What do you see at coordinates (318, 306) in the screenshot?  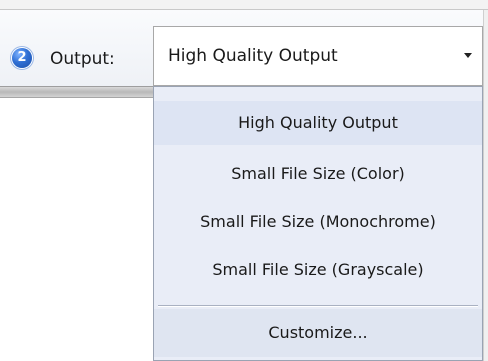 I see `dropdown-separator` at bounding box center [318, 306].